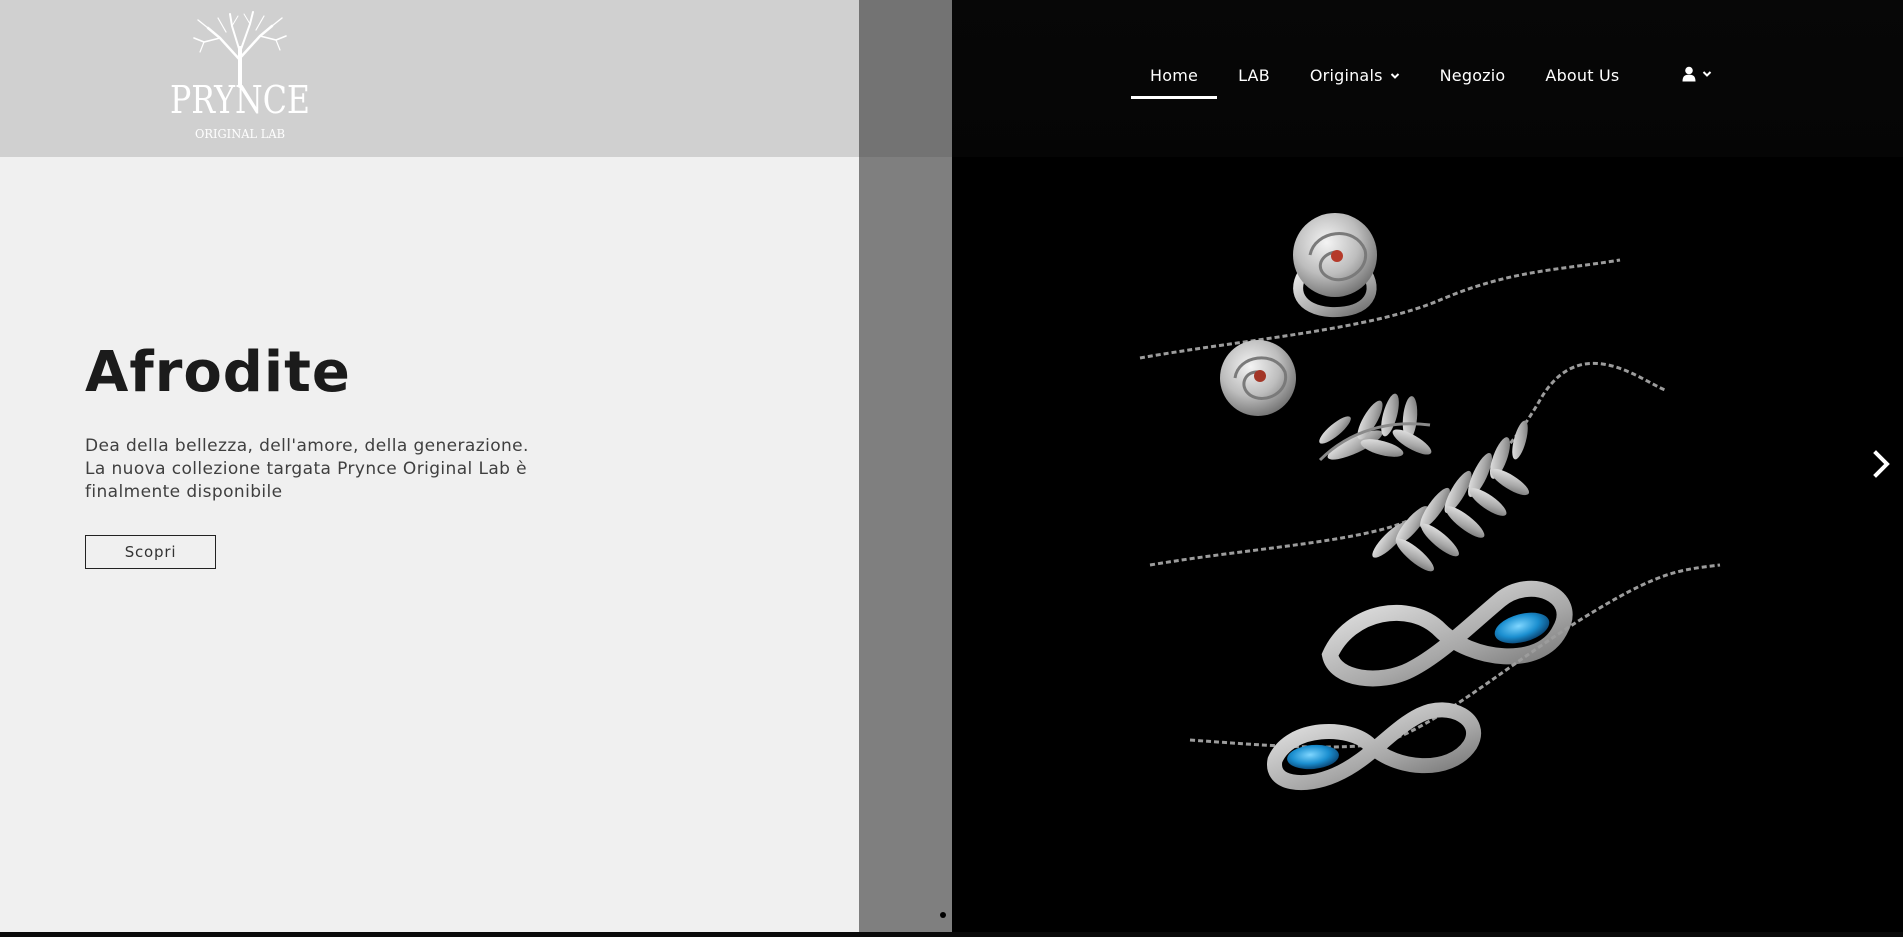 This screenshot has width=1903, height=937. Describe the element at coordinates (905, 466) in the screenshot. I see `hero-divider-strip` at that location.